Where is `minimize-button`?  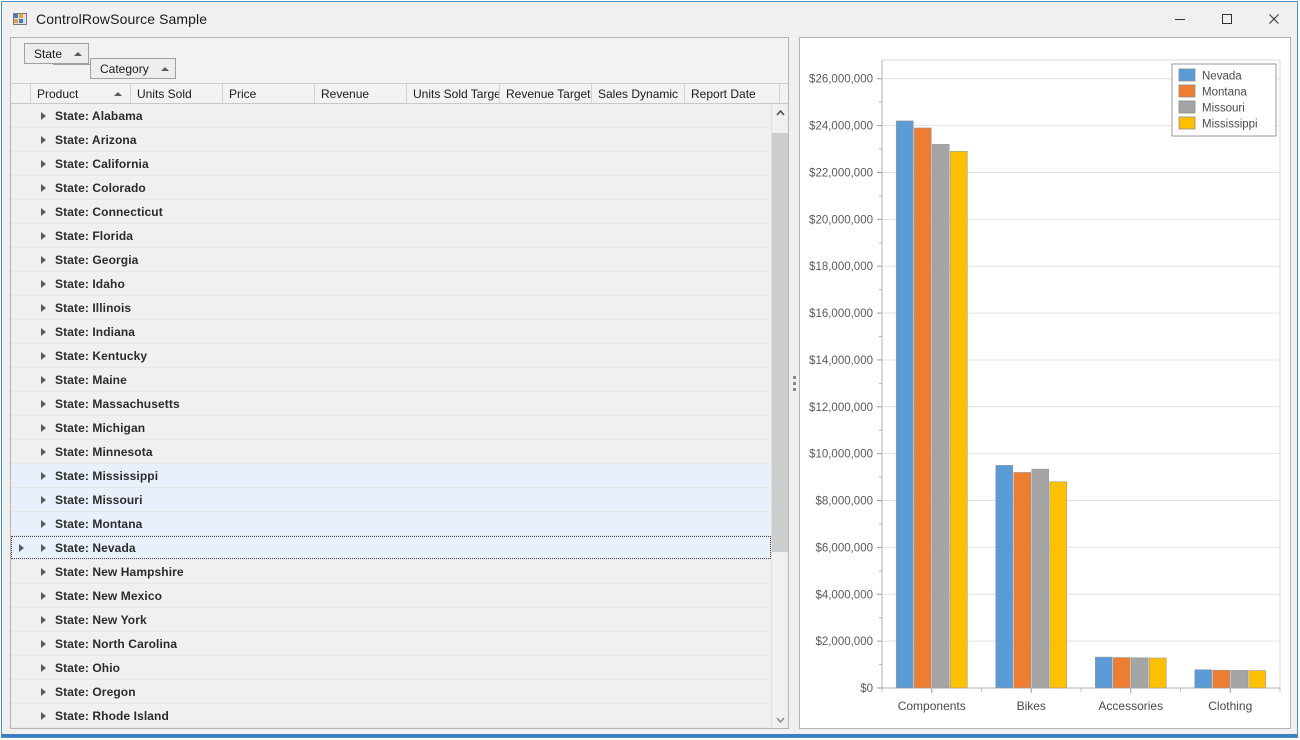 minimize-button is located at coordinates (1179, 18).